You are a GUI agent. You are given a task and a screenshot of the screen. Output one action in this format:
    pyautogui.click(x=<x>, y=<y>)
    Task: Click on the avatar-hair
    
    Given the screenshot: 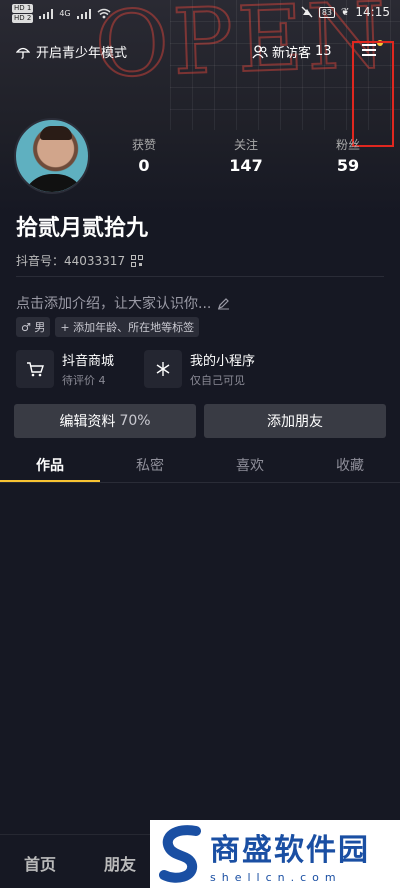 What is the action you would take?
    pyautogui.click(x=56, y=133)
    